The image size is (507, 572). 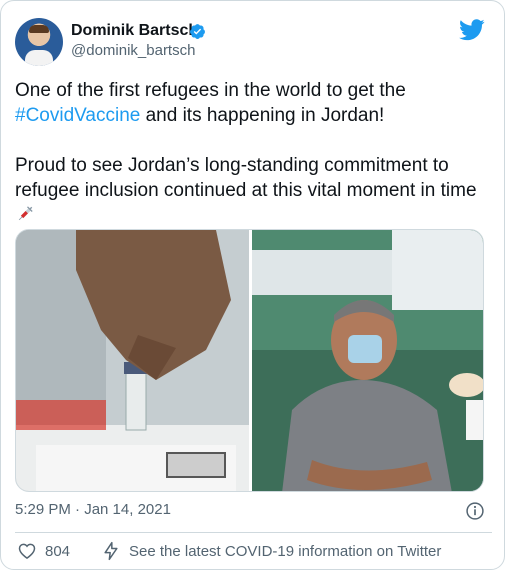 I want to click on like-button: 804, so click(x=43, y=551).